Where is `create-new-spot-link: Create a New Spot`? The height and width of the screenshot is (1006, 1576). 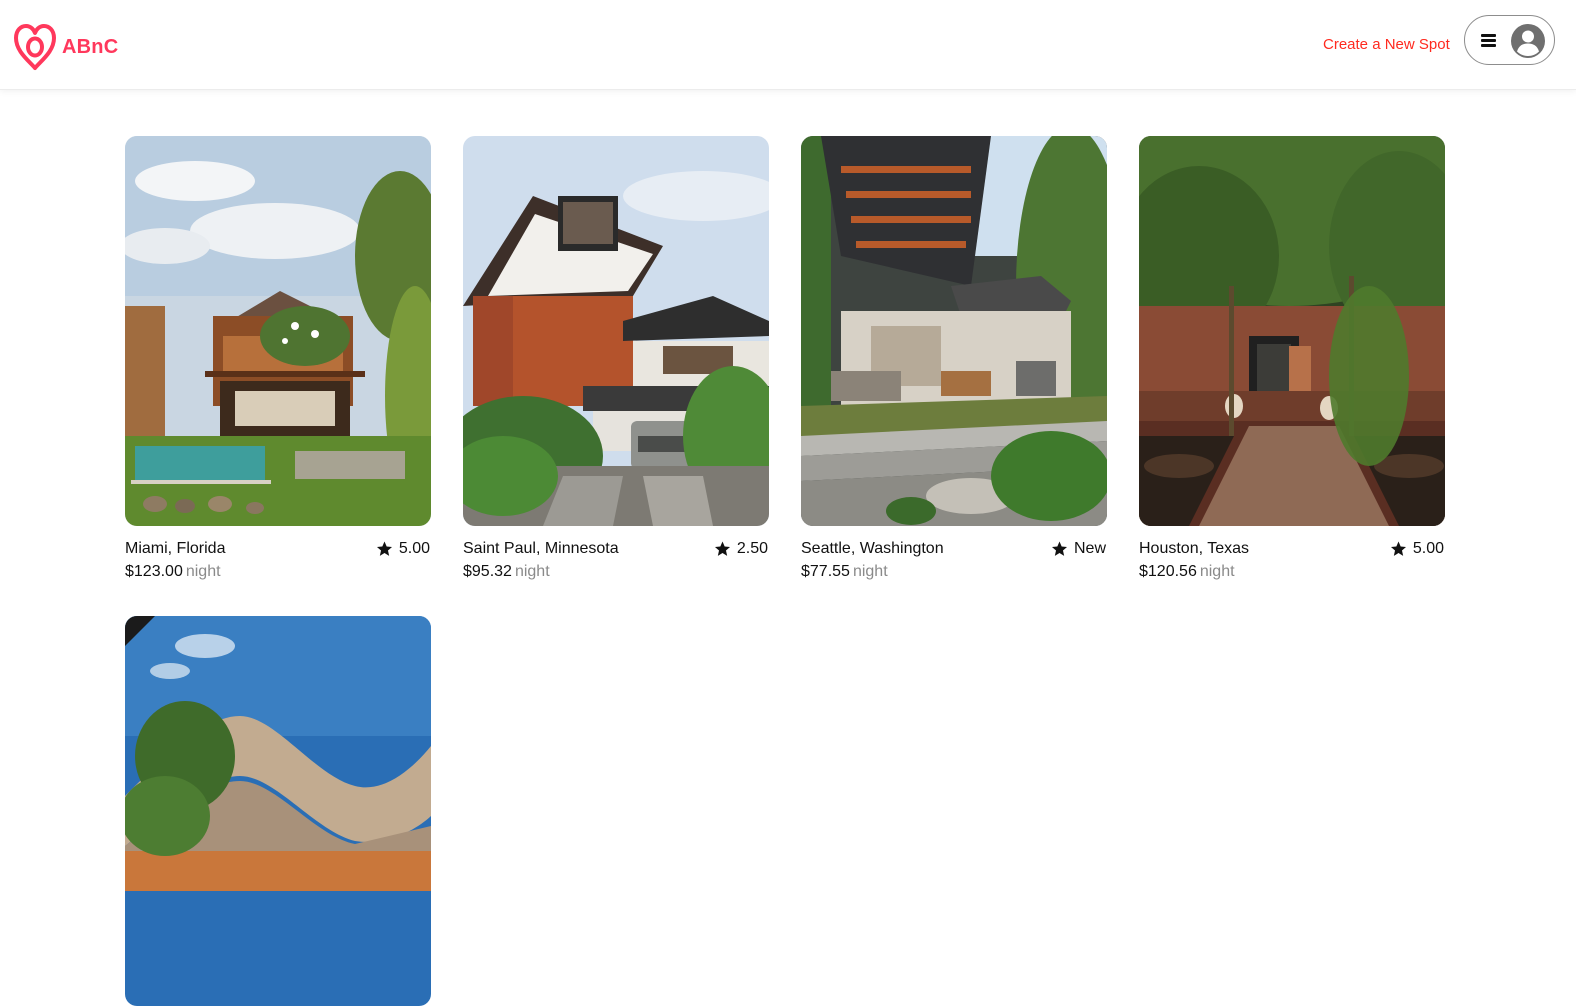 create-new-spot-link: Create a New Spot is located at coordinates (1386, 44).